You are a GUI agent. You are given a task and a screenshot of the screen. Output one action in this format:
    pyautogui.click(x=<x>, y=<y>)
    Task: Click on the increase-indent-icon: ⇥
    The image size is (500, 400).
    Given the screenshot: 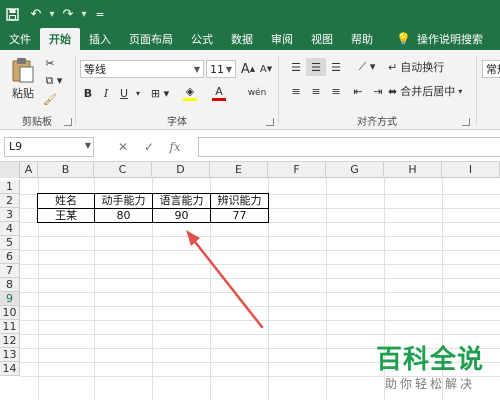 What is the action you would take?
    pyautogui.click(x=378, y=91)
    